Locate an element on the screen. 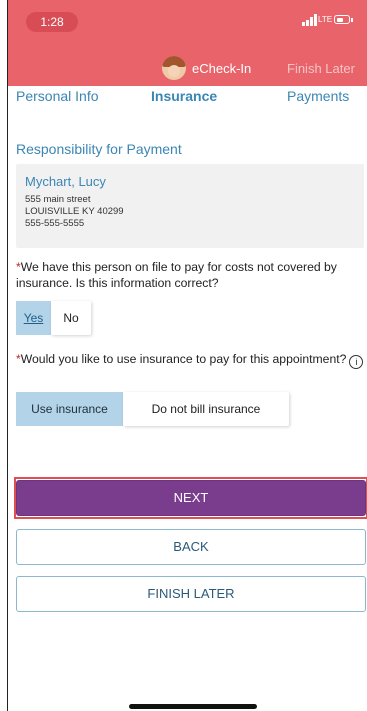 This screenshot has width=367, height=711. finish-later-link: Finish Later is located at coordinates (321, 68).